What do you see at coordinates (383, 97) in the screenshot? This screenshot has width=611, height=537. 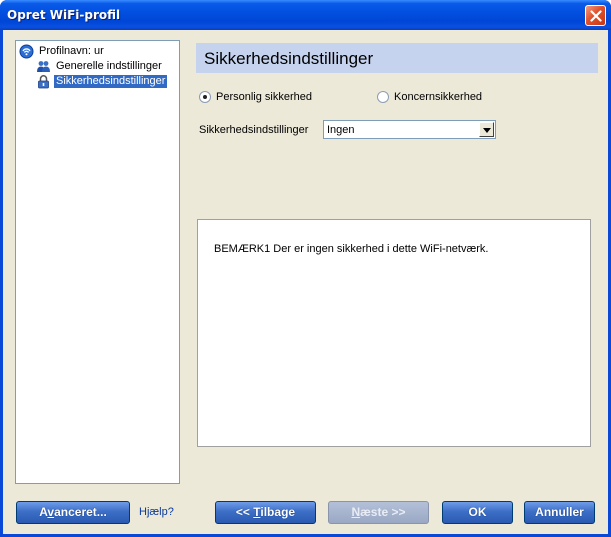 I see `radio-circle` at bounding box center [383, 97].